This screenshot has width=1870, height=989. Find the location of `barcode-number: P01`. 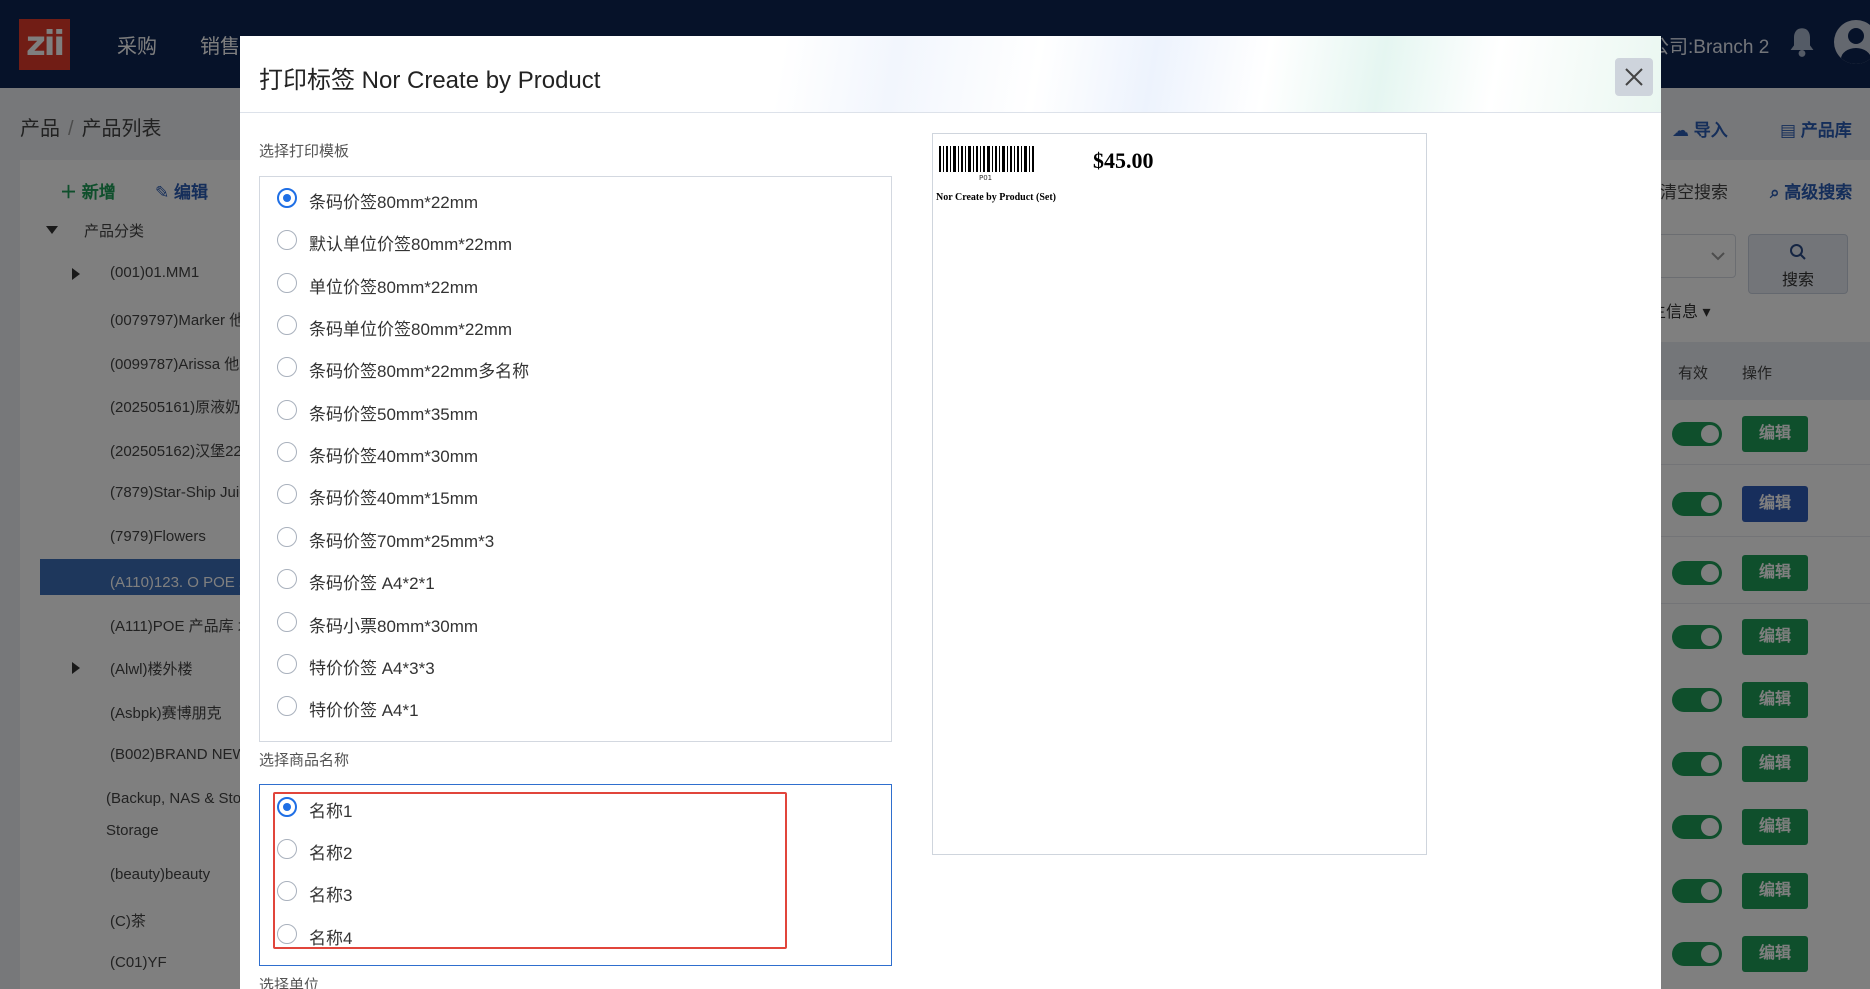

barcode-number: P01 is located at coordinates (986, 178).